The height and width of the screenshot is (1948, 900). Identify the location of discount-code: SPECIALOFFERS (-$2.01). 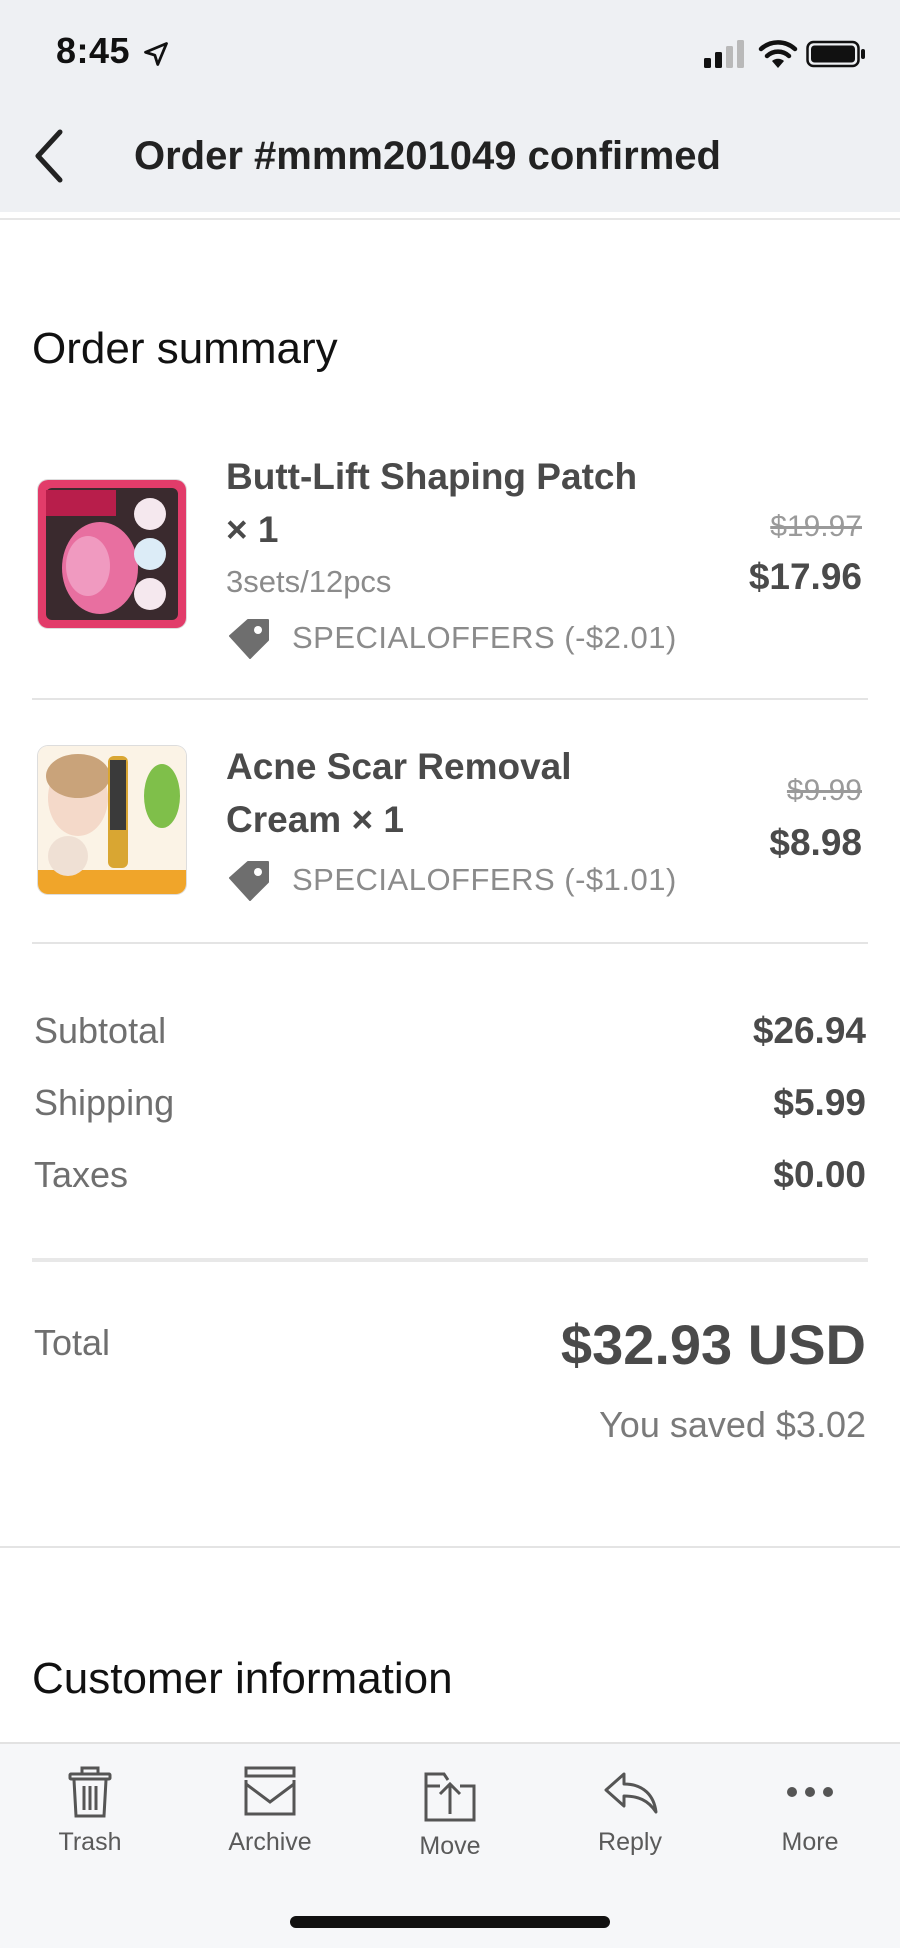
(484, 637).